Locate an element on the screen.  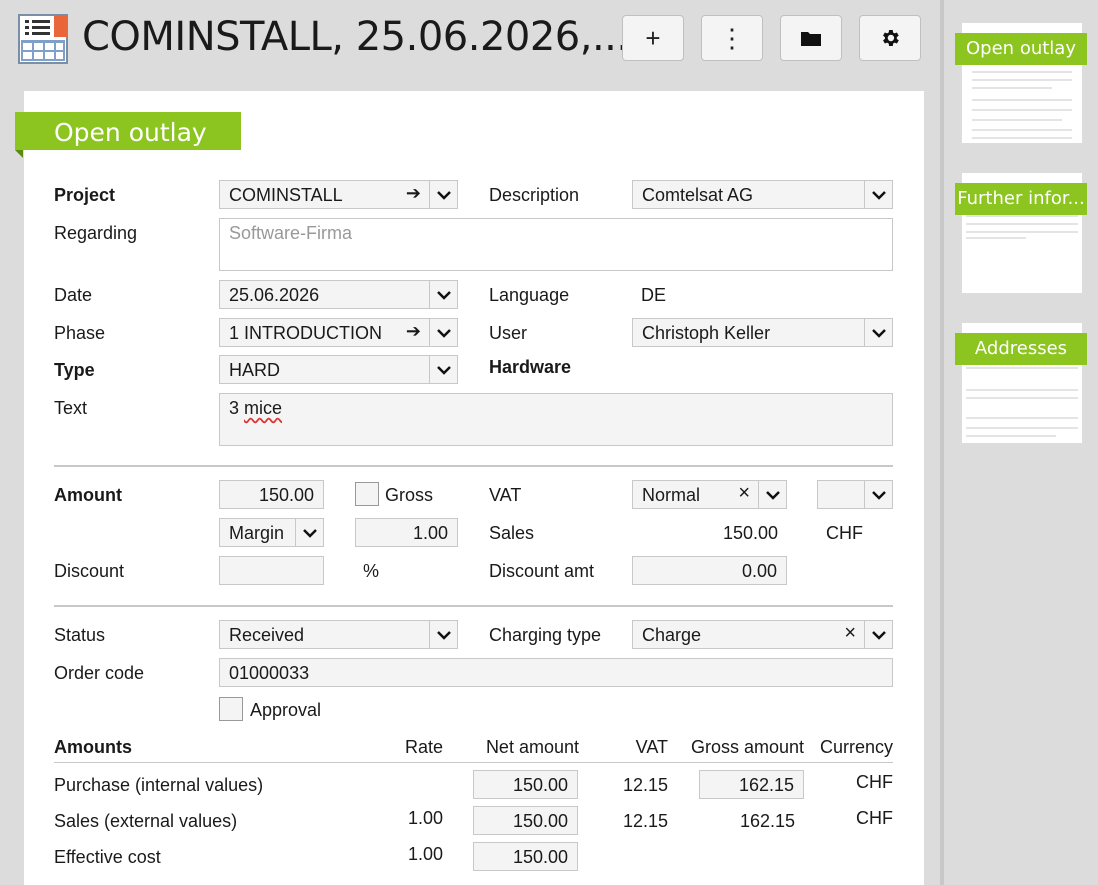
status-label: Status is located at coordinates (80, 635).